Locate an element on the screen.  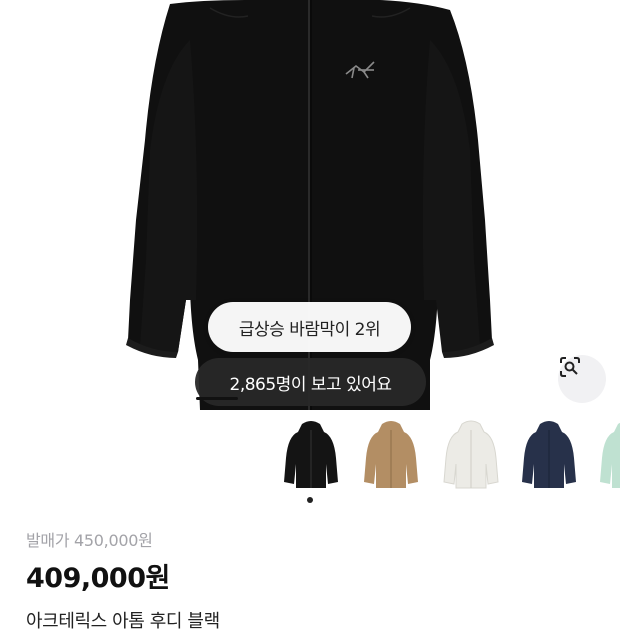
trending-rank-badge: 급상승 바람막이 2위 is located at coordinates (309, 327).